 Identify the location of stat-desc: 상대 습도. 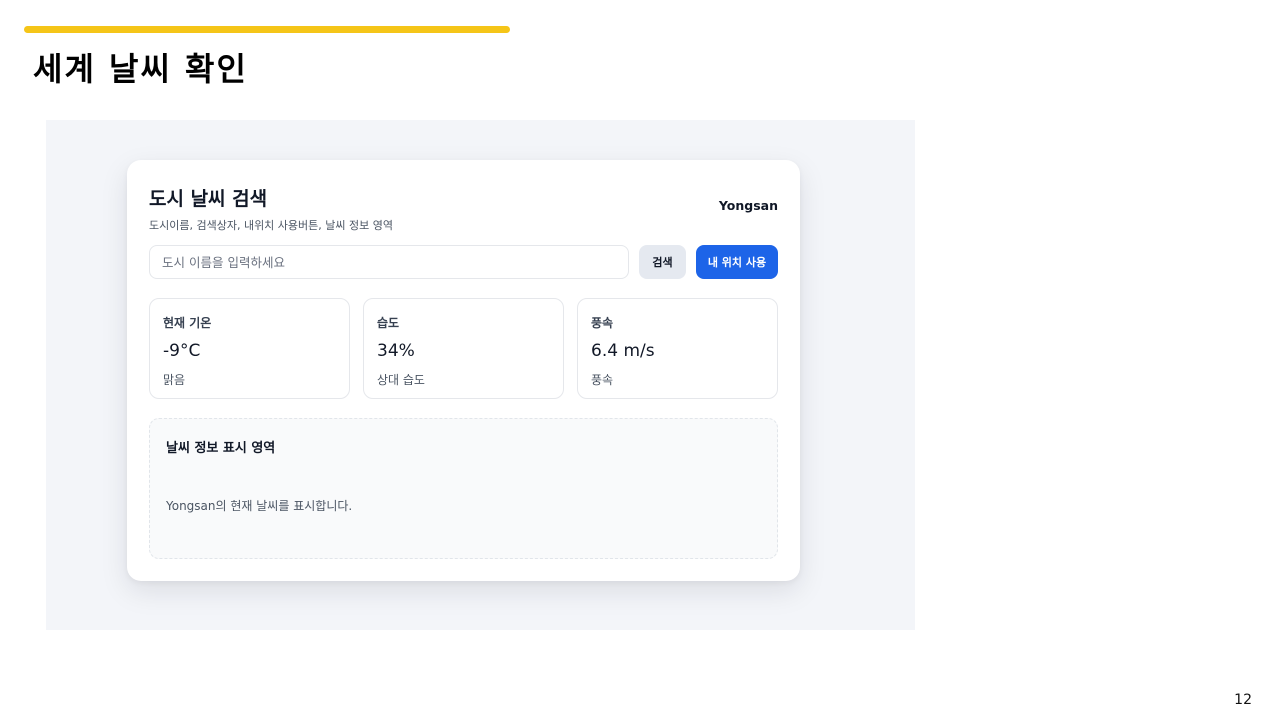
(401, 380).